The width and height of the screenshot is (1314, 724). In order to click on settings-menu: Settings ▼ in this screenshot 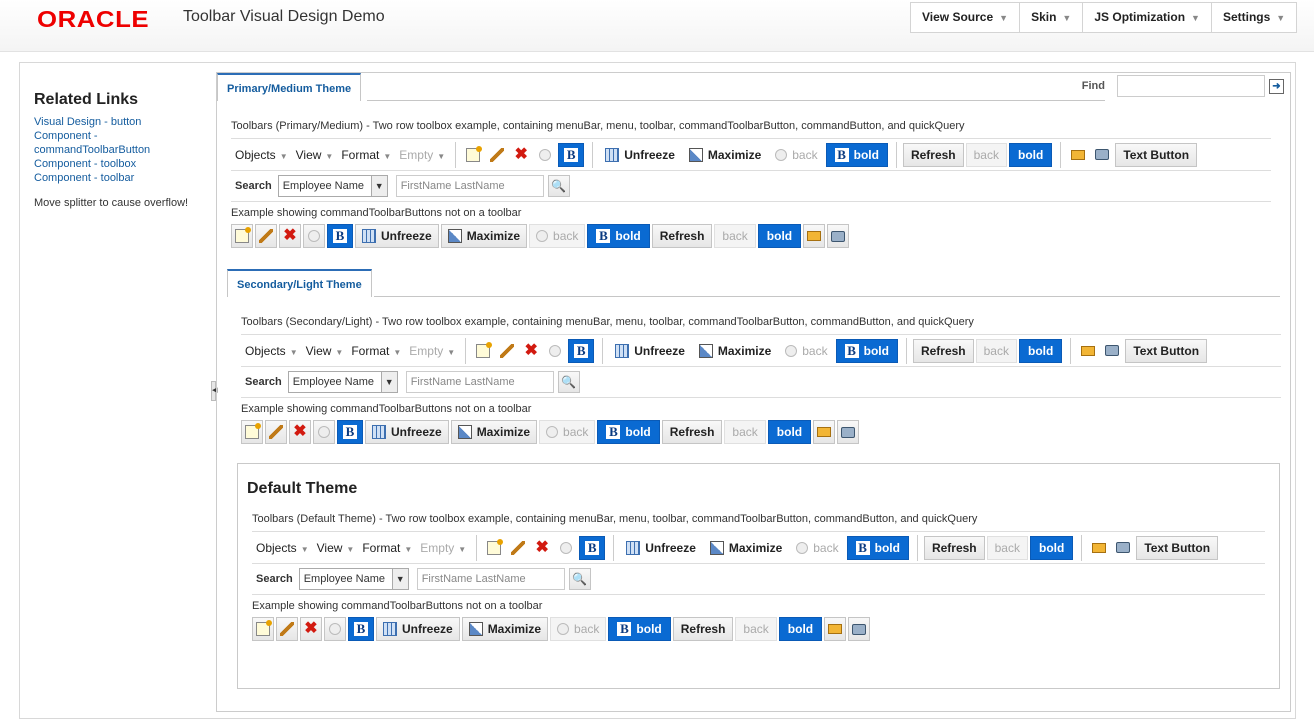, I will do `click(1253, 17)`.